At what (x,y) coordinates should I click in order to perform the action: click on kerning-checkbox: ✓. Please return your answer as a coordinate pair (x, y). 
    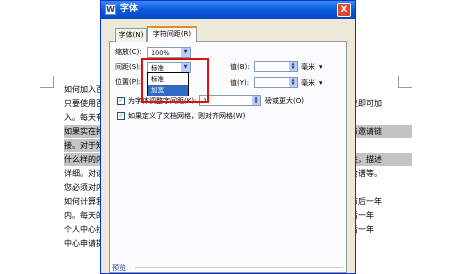
    Looking at the image, I should click on (121, 101).